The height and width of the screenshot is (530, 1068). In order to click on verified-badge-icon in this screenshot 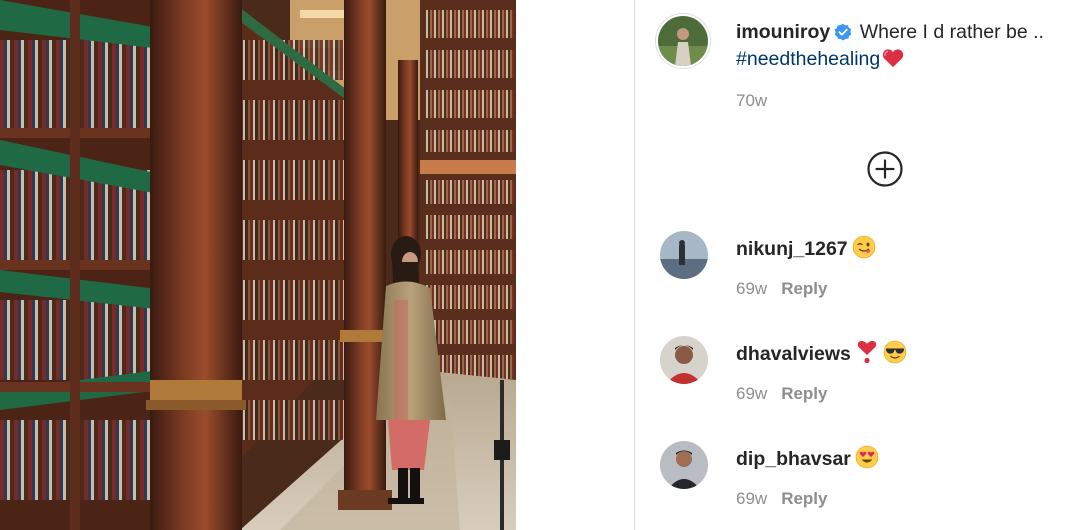, I will do `click(843, 31)`.